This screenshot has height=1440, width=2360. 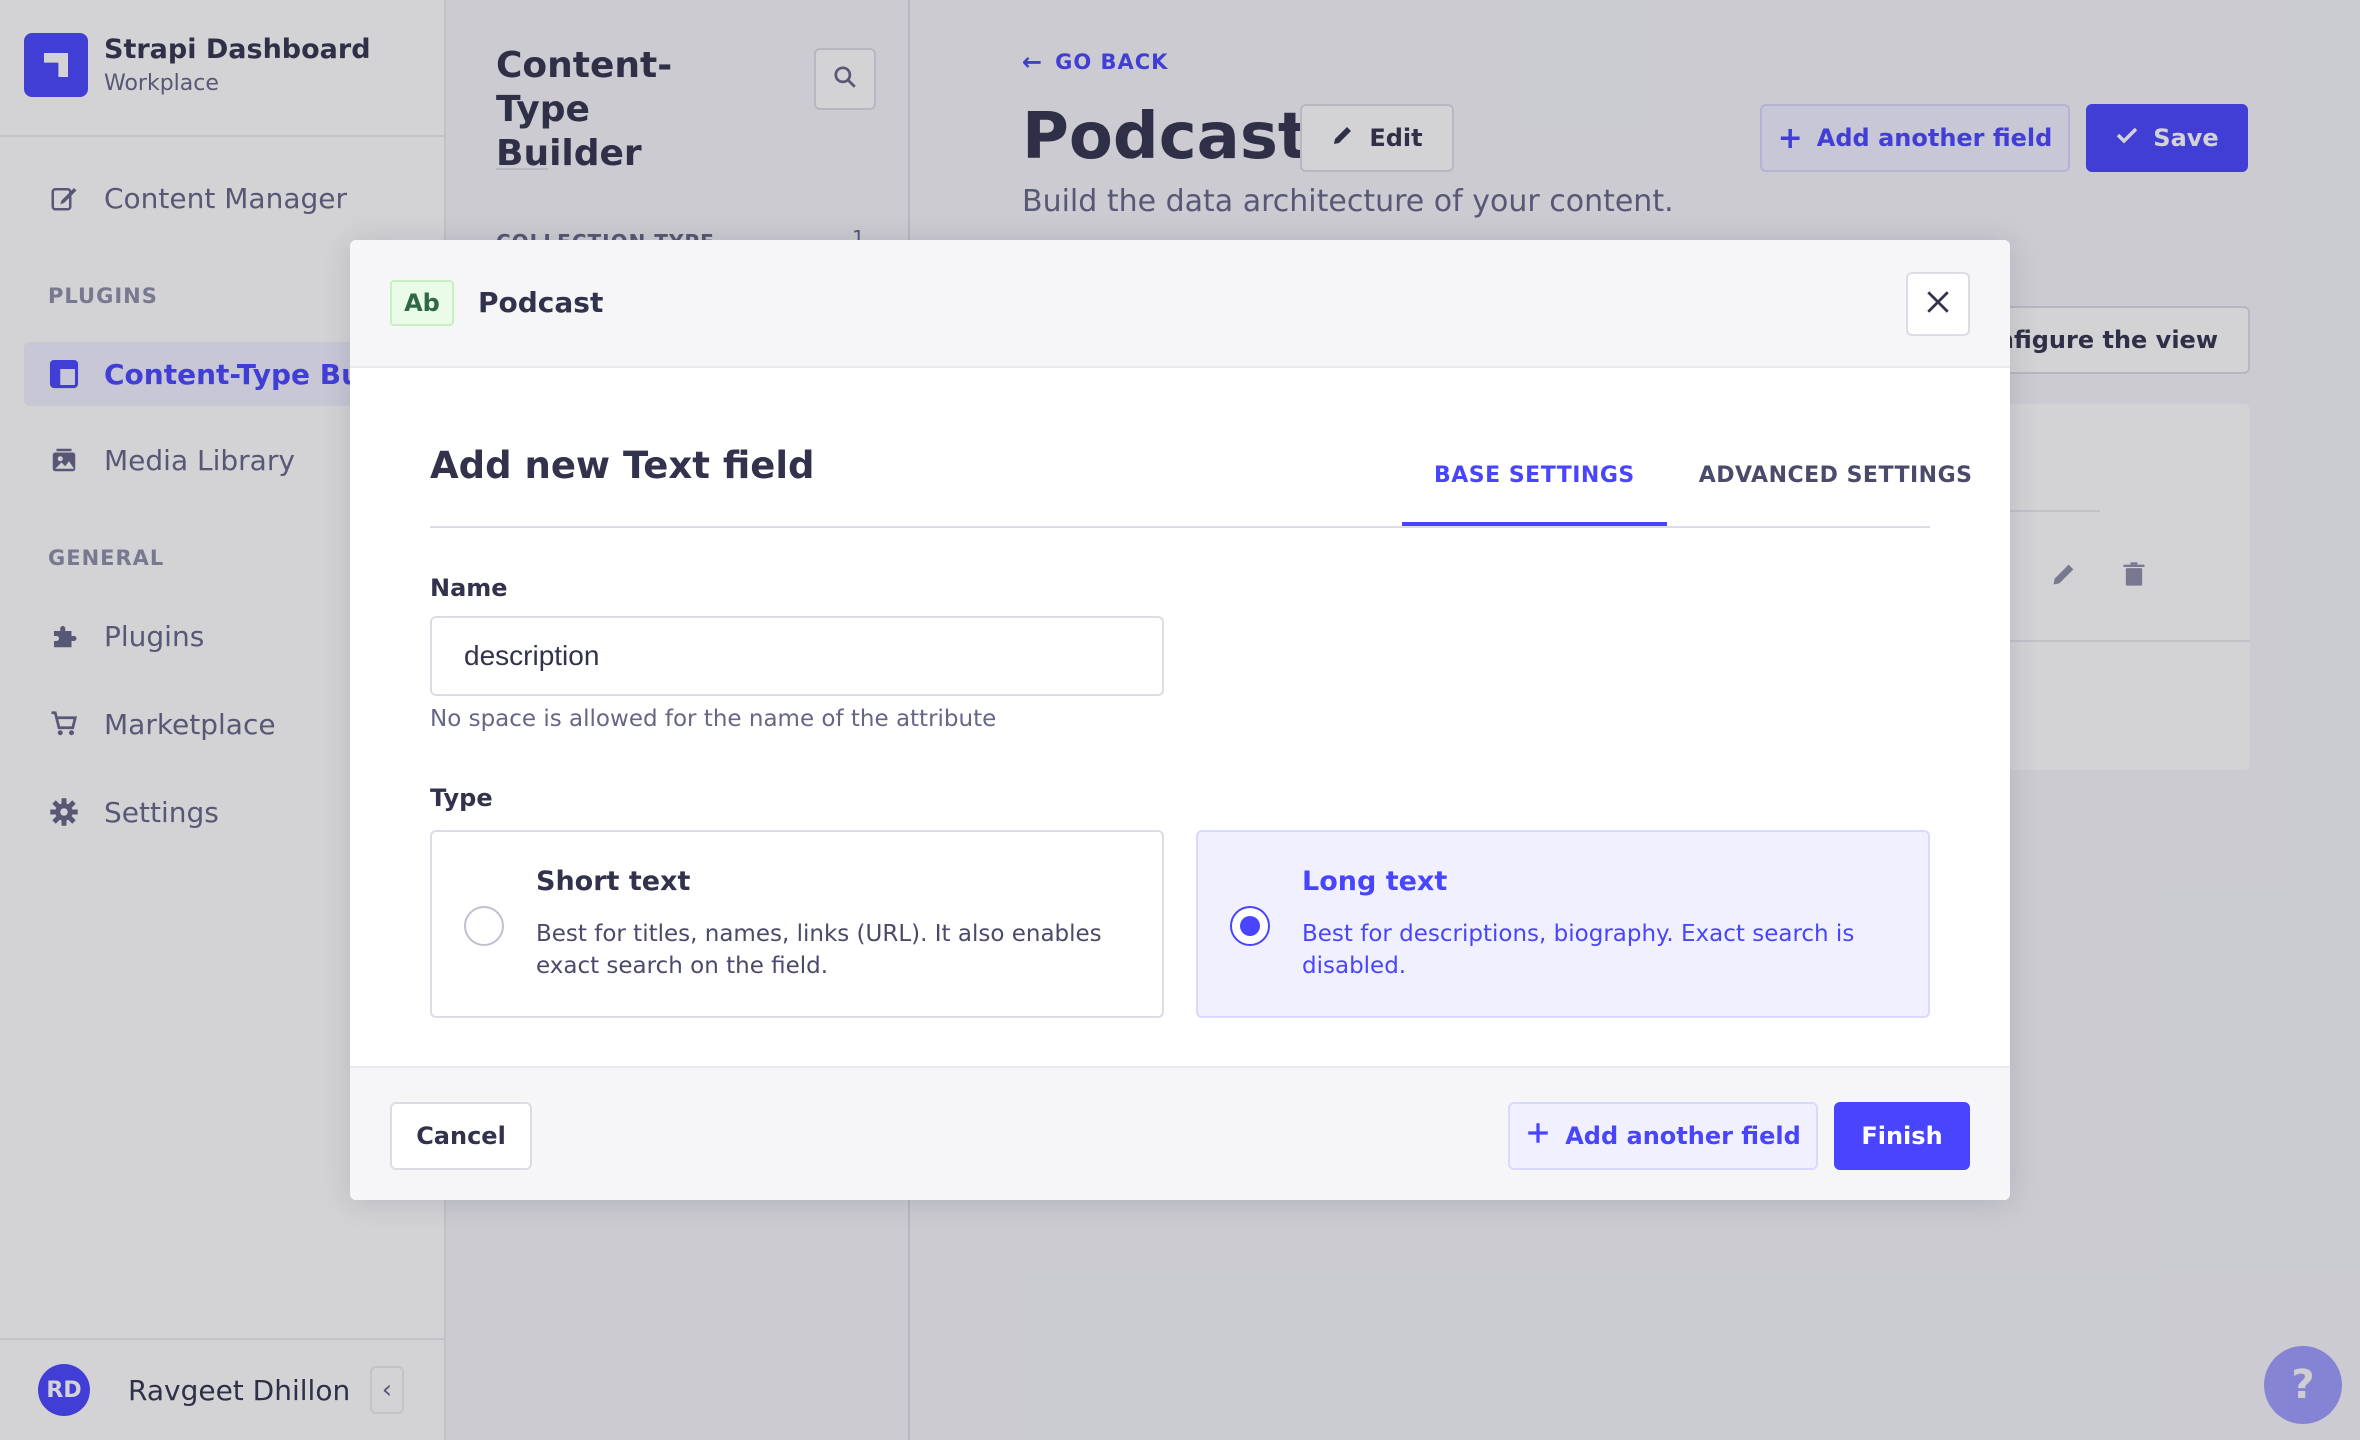 I want to click on text-type-badge: Ab, so click(x=422, y=303).